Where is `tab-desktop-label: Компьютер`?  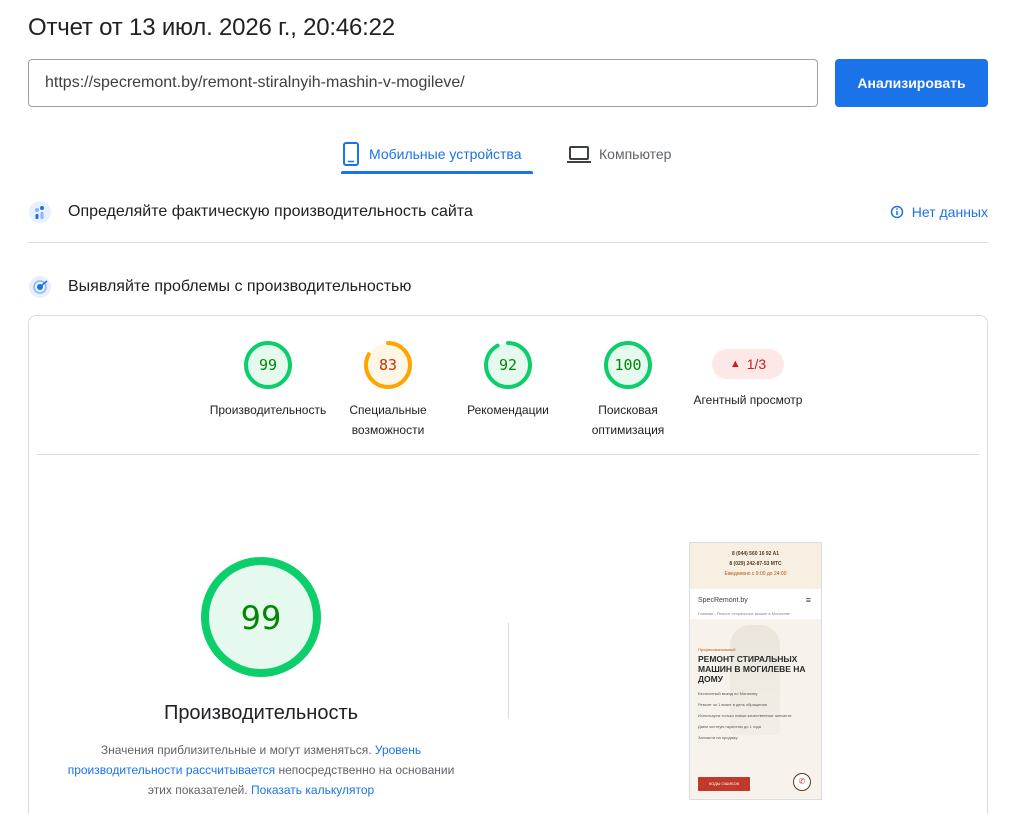
tab-desktop-label: Компьютер is located at coordinates (635, 154).